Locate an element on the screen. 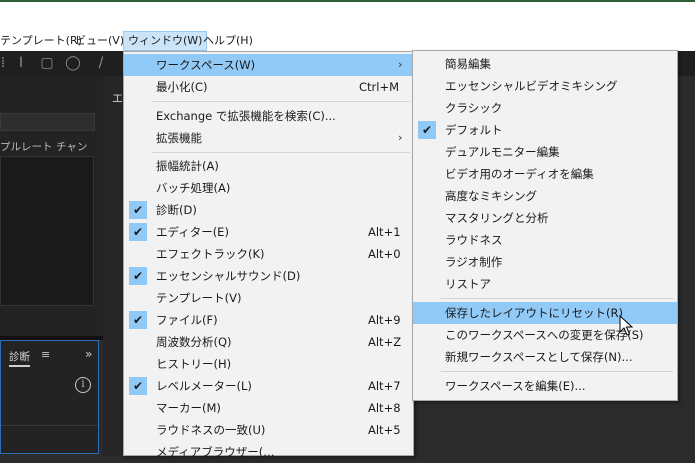  menu-item-label: エッセンシャルビデオミキシング is located at coordinates (531, 86).